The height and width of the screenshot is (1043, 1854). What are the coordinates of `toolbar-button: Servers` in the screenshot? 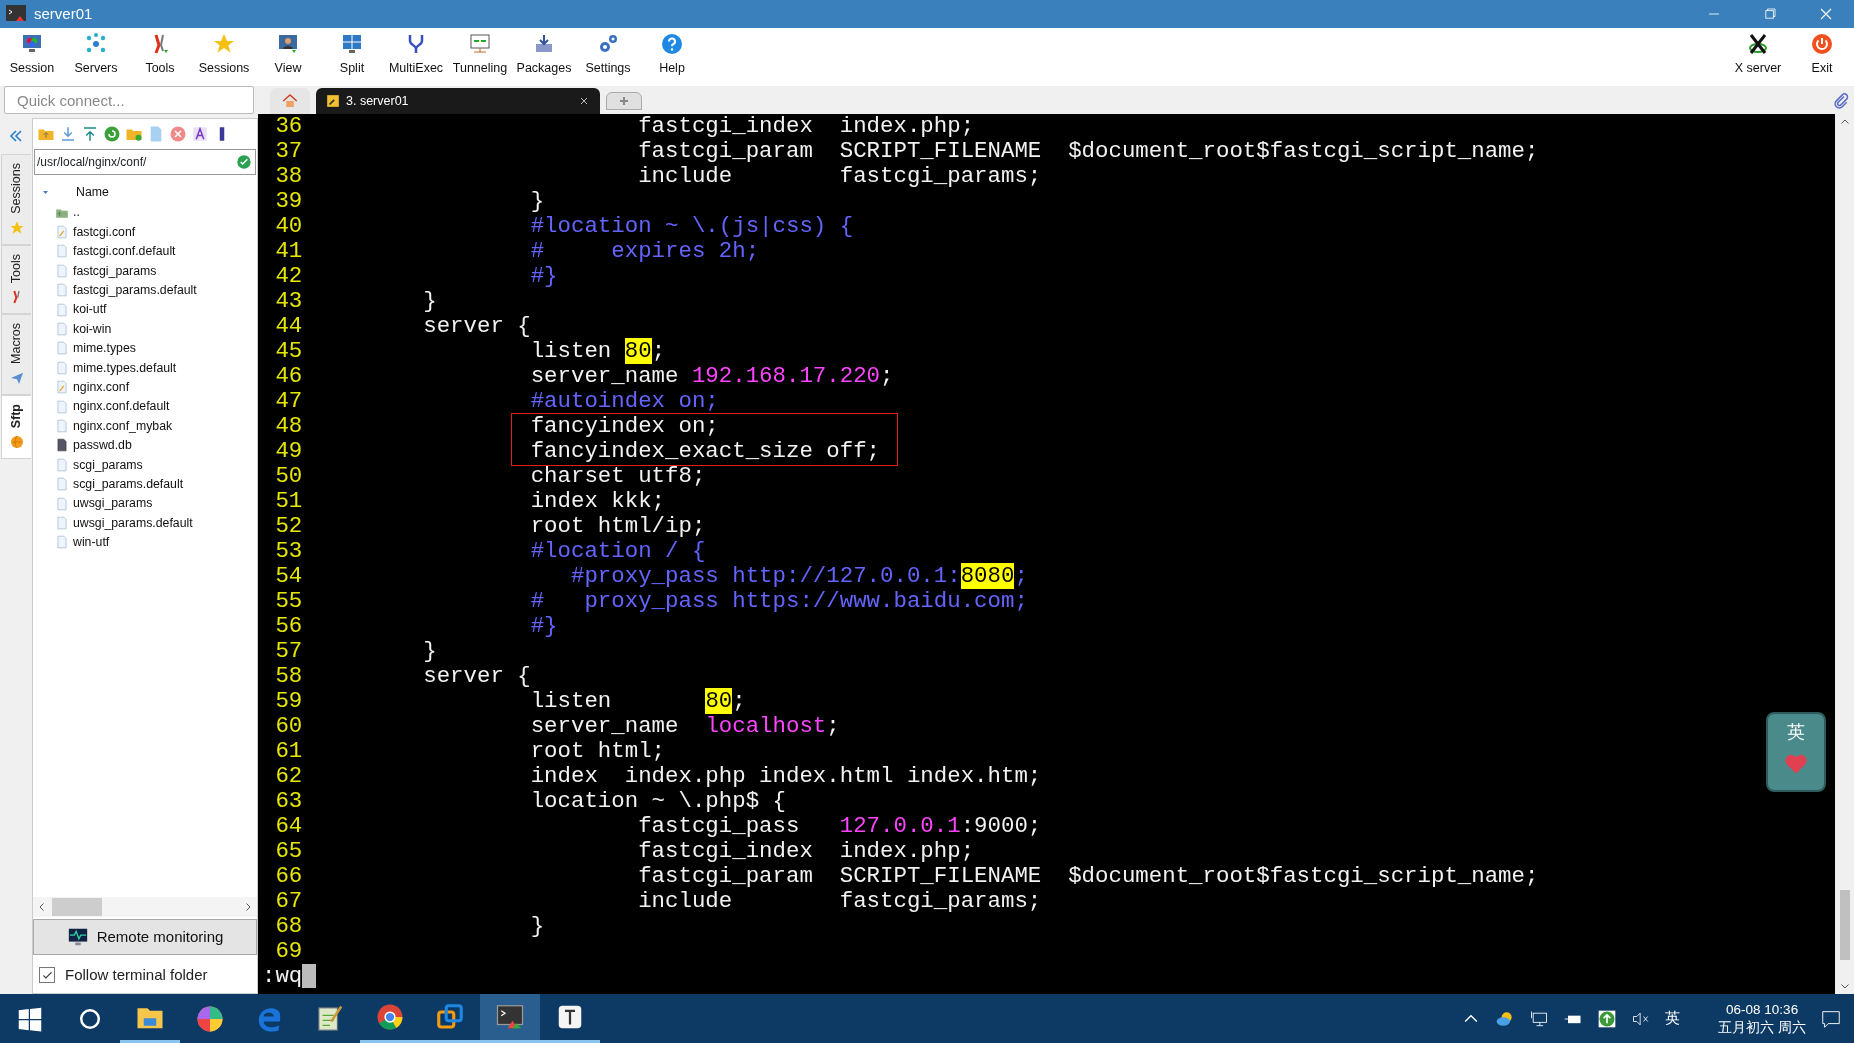 It's located at (96, 57).